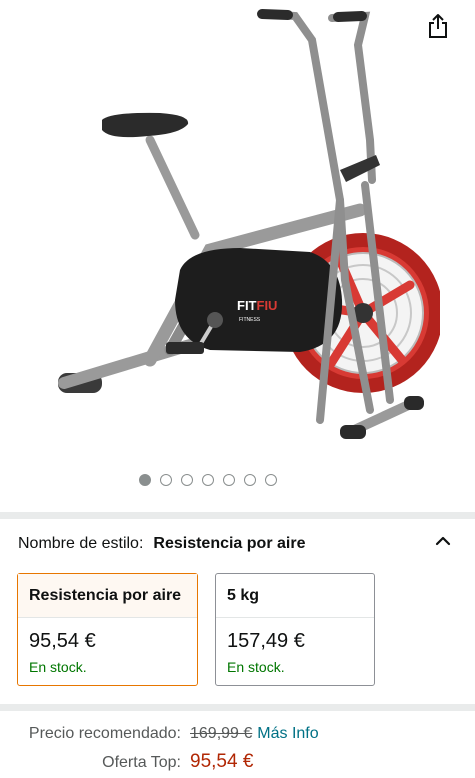 The height and width of the screenshot is (778, 475). I want to click on style-option-air-resistance: Resistencia por aire 95,54 € En stock., so click(107, 629).